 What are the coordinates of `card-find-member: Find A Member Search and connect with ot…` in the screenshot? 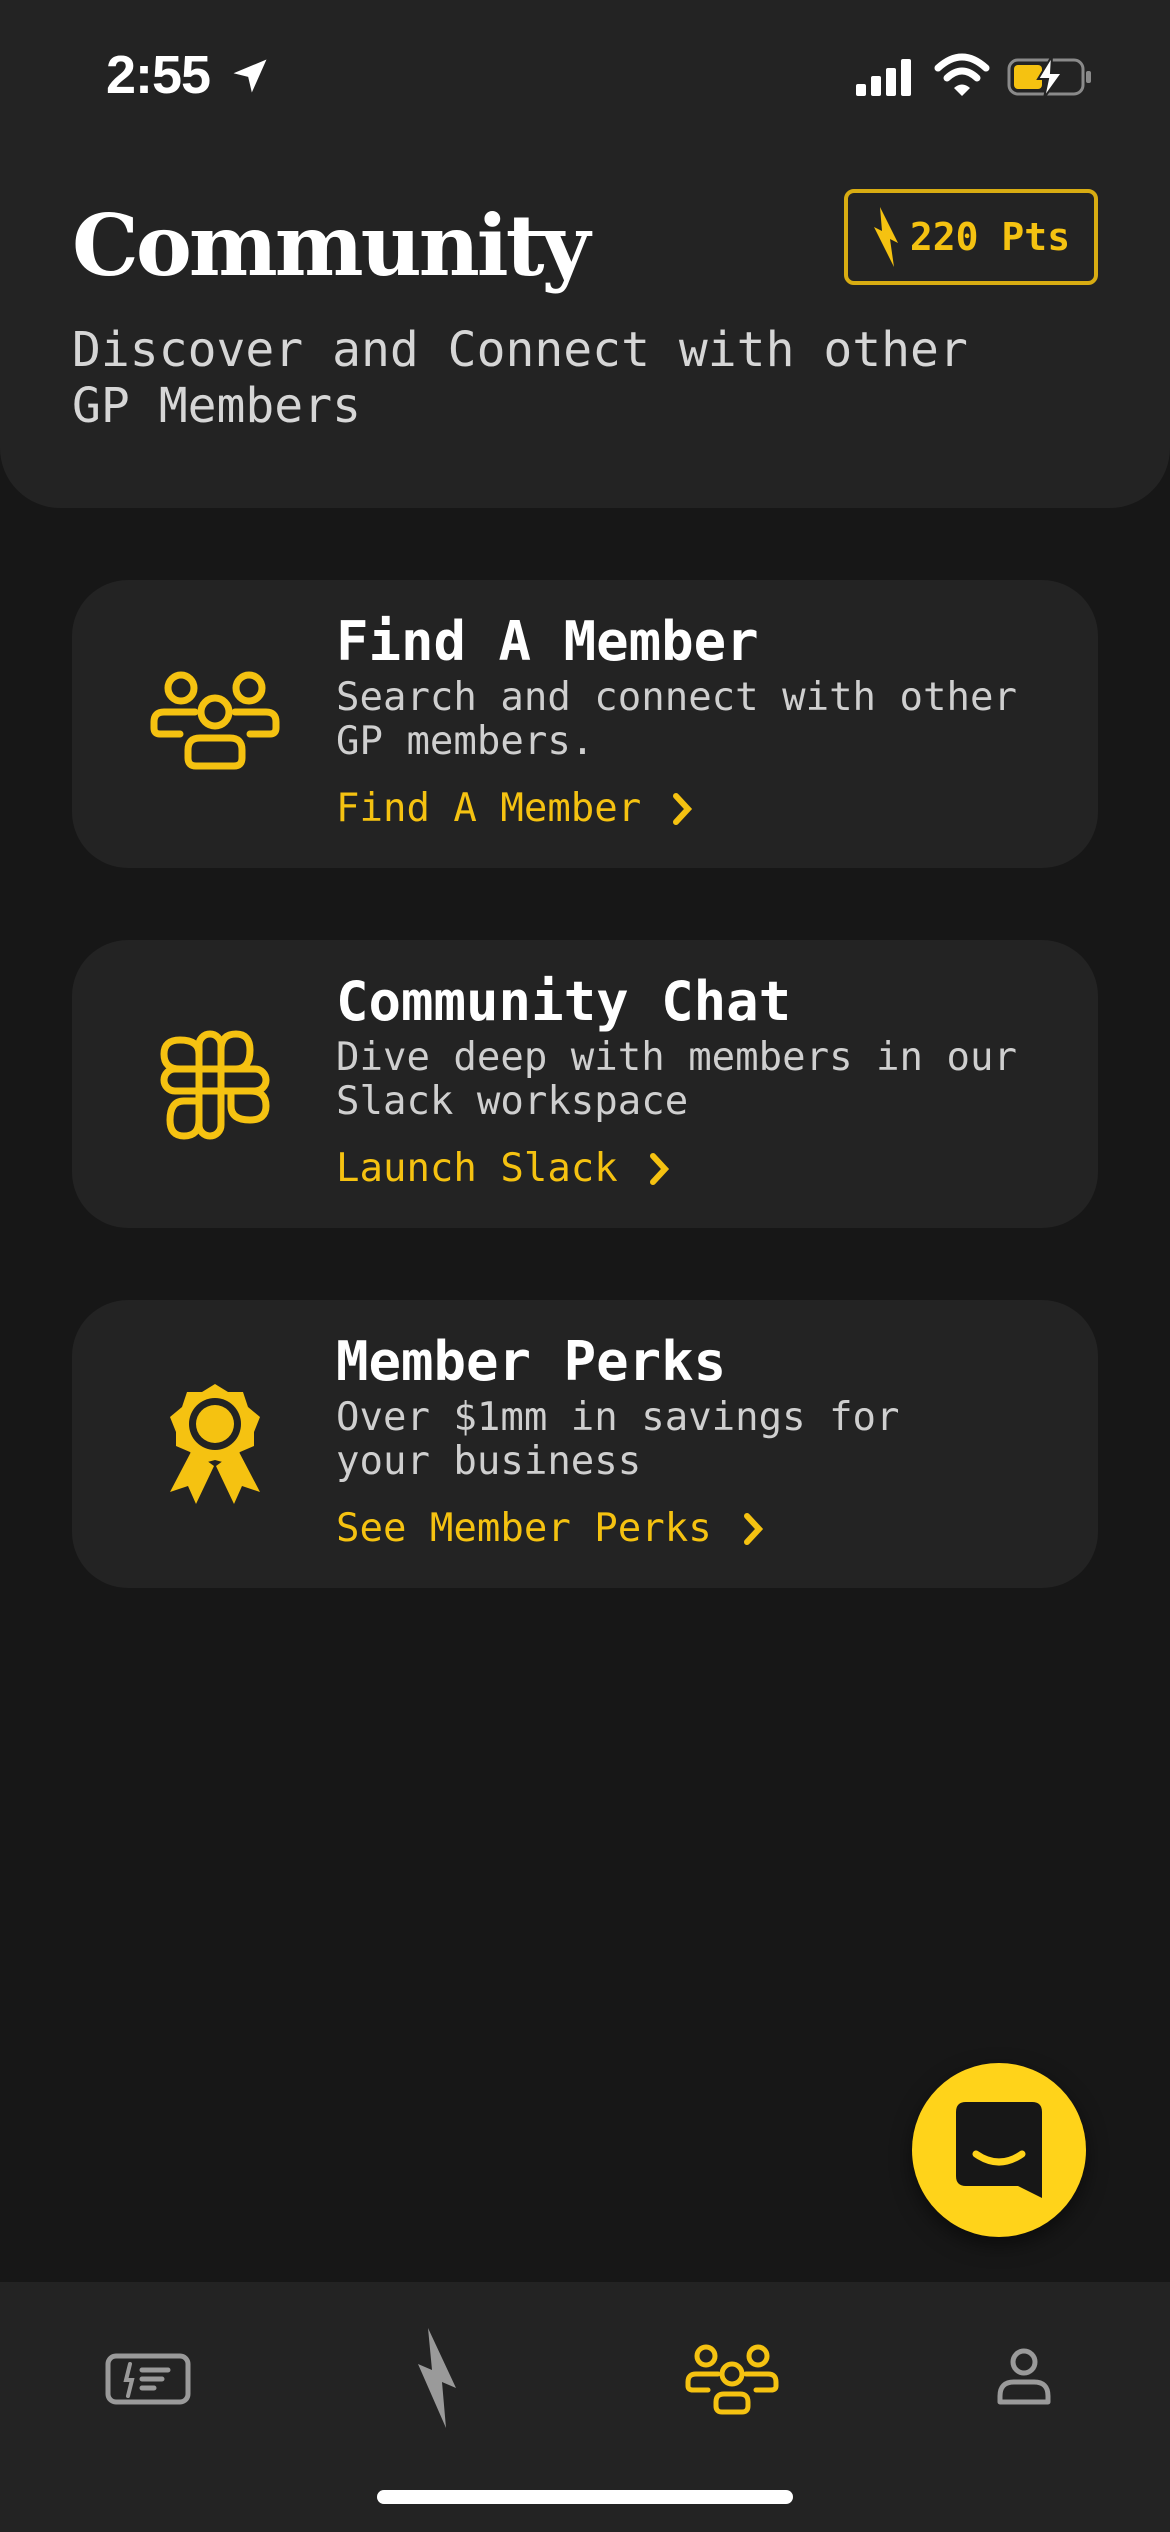 It's located at (585, 724).